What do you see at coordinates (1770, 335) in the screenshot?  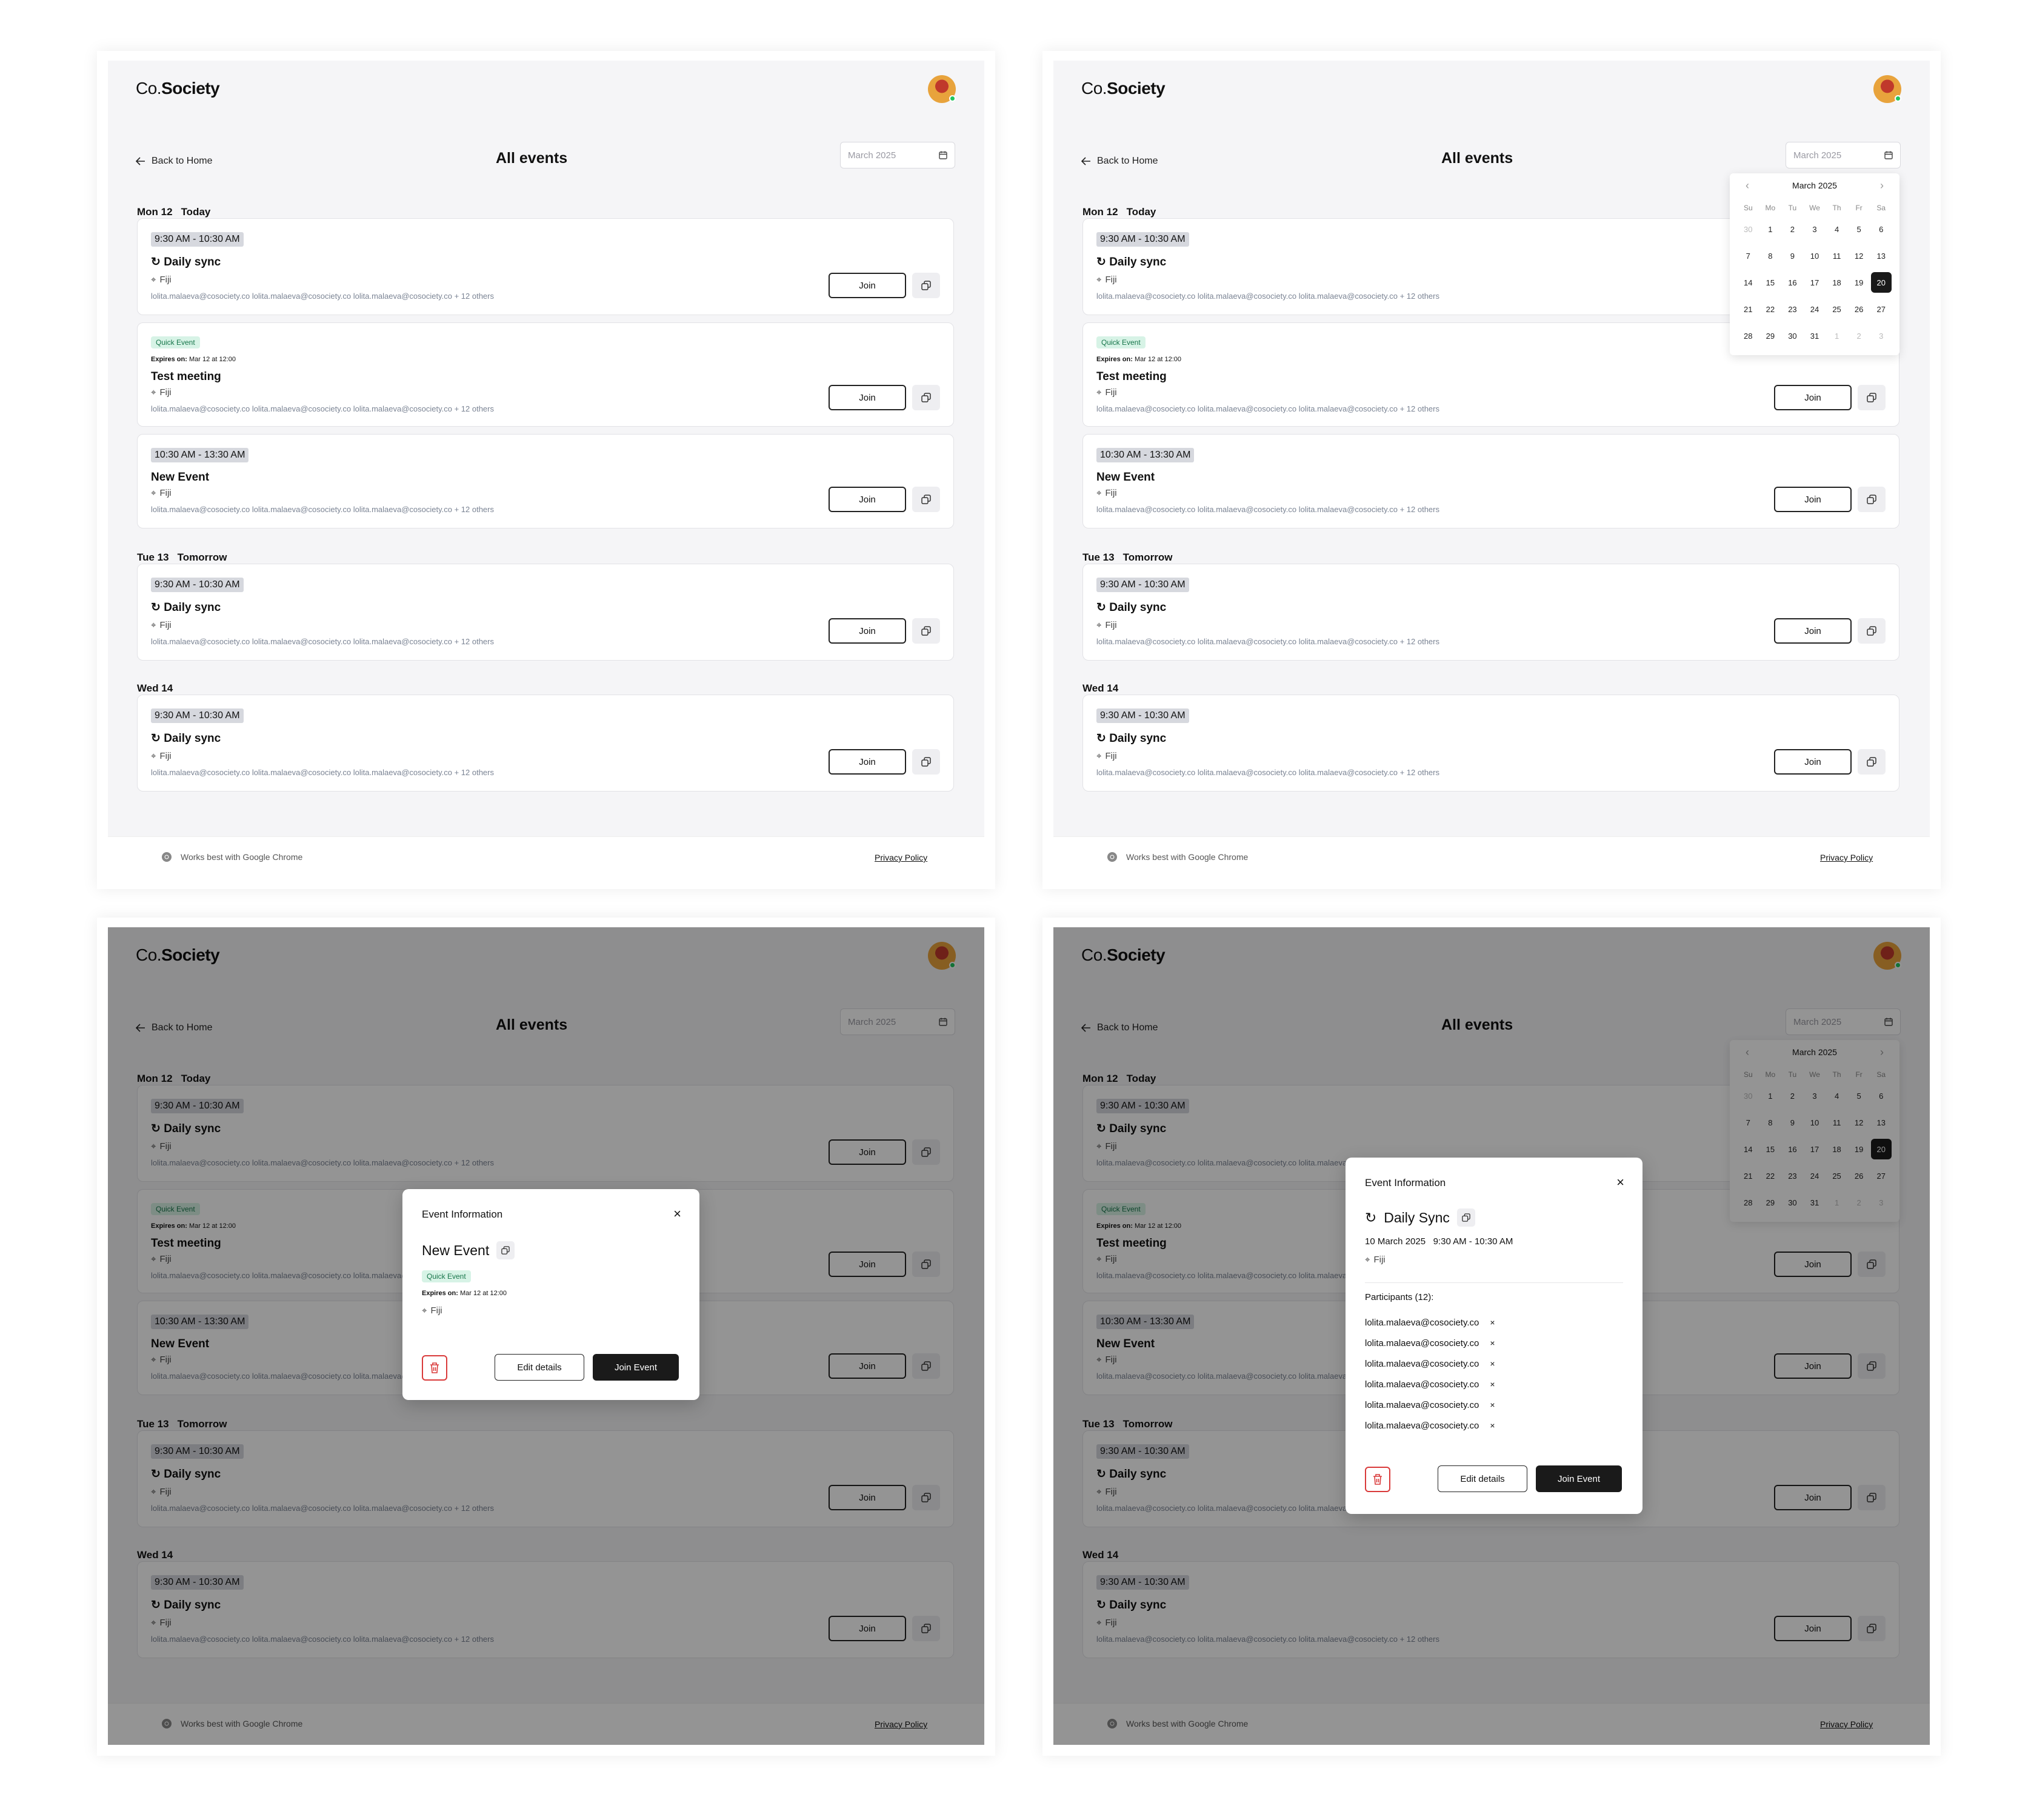 I see `calendar-day: 29` at bounding box center [1770, 335].